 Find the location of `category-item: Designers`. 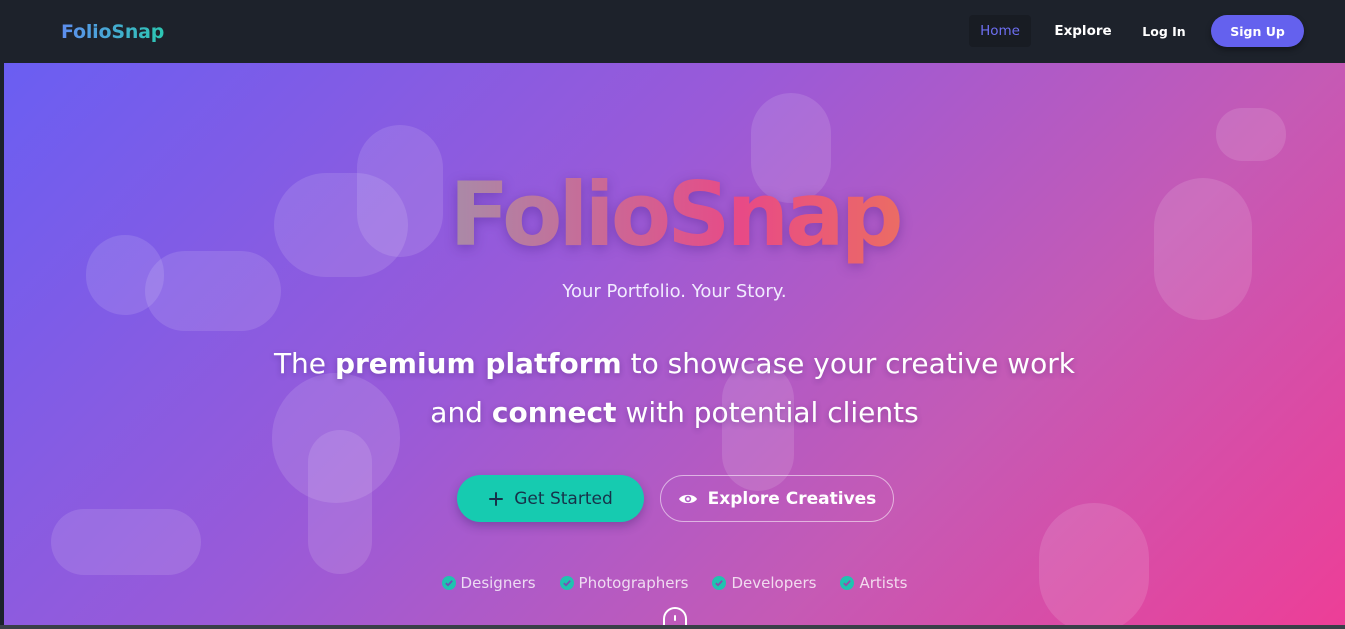

category-item: Designers is located at coordinates (488, 583).